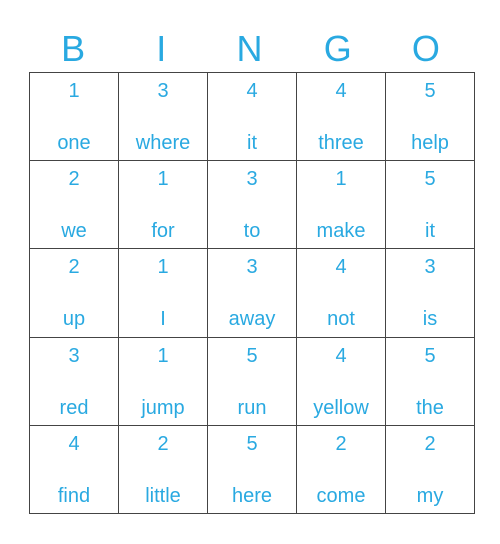  Describe the element at coordinates (74, 293) in the screenshot. I see `bingo-cell: 2 up` at that location.